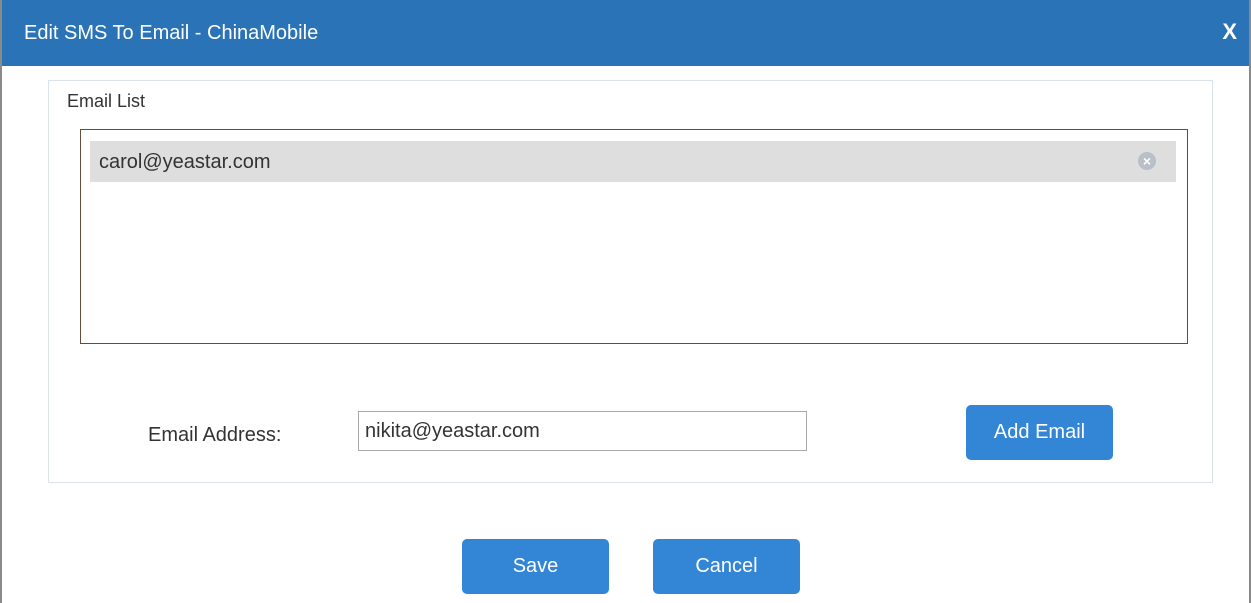  I want to click on list-item: carol@yeastar.com ×, so click(633, 161).